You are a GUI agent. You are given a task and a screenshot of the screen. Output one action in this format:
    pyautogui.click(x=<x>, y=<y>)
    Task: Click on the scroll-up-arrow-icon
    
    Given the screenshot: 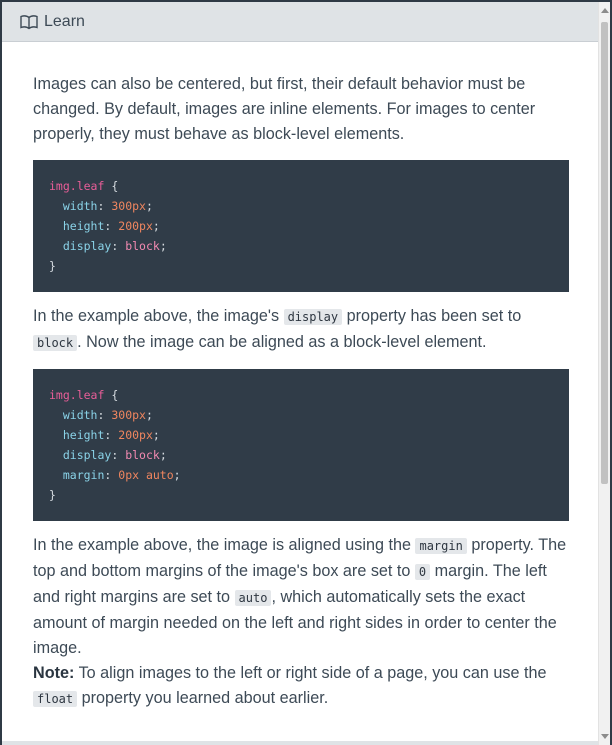 What is the action you would take?
    pyautogui.click(x=605, y=10)
    